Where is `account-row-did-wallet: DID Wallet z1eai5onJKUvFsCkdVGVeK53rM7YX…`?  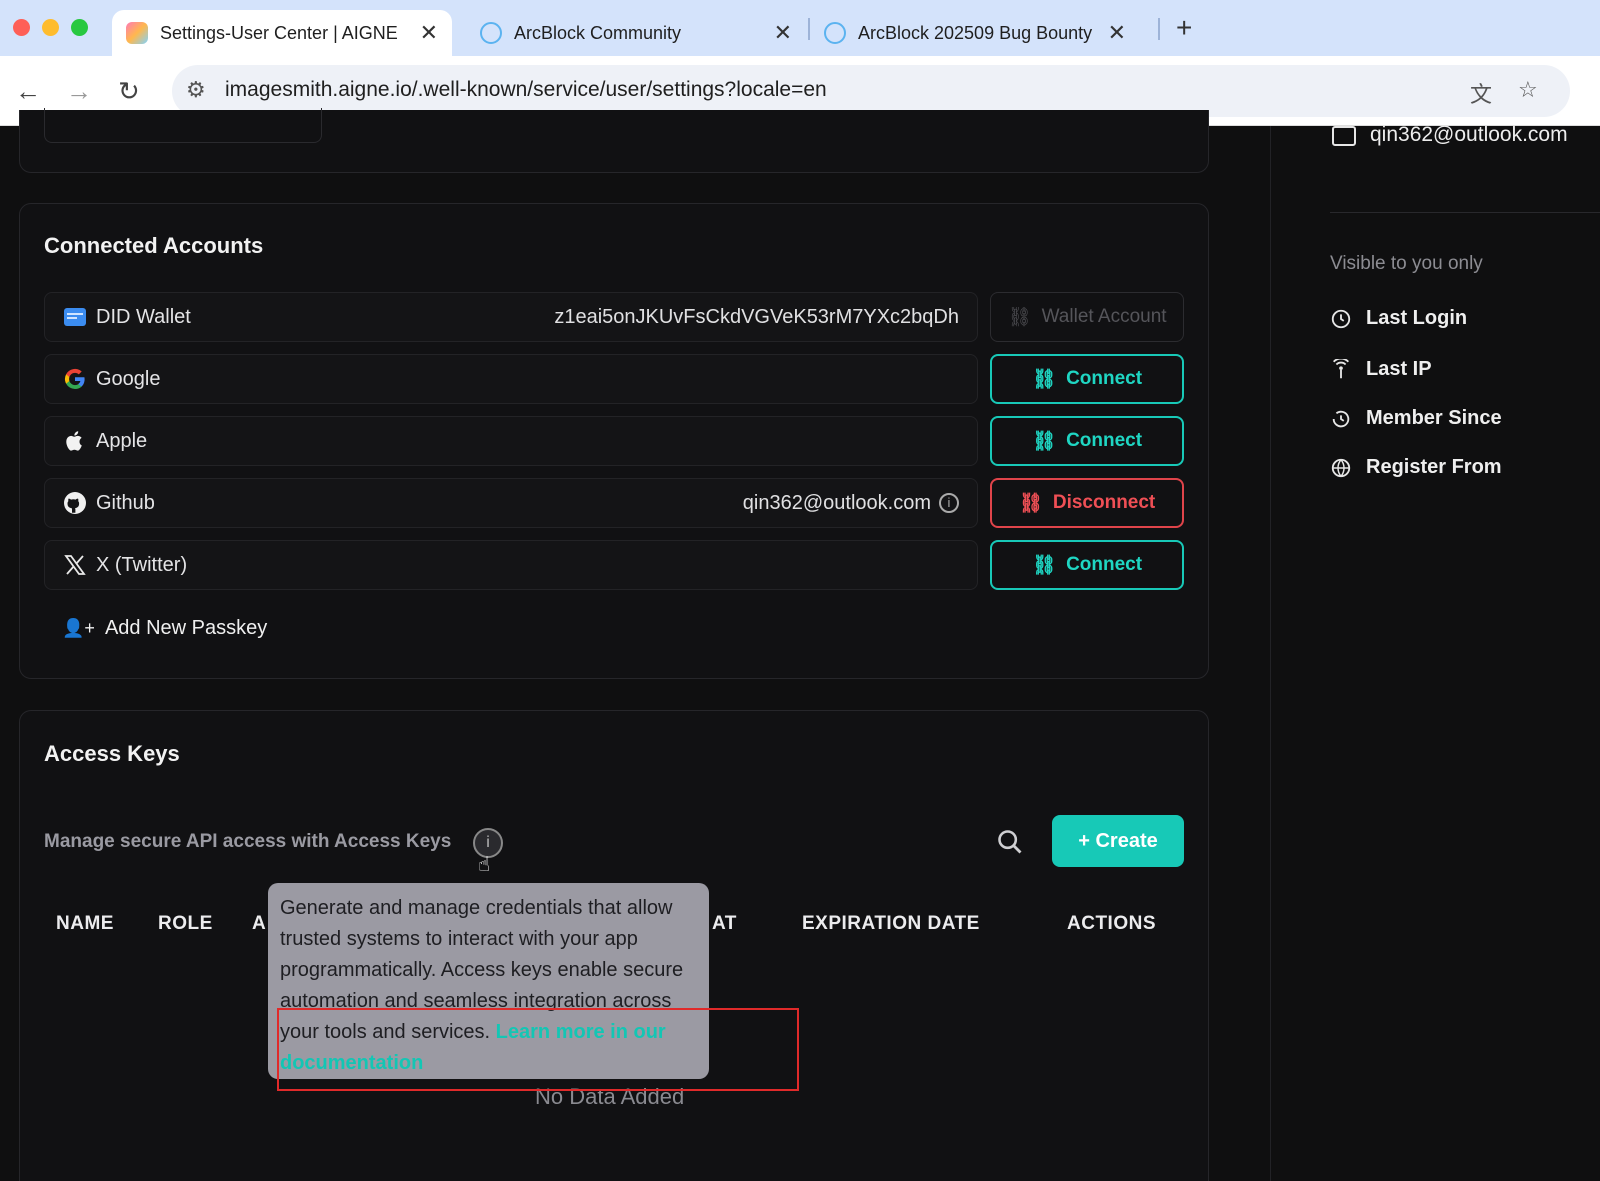 account-row-did-wallet: DID Wallet z1eai5onJKUvFsCkdVGVeK53rM7YX… is located at coordinates (511, 317).